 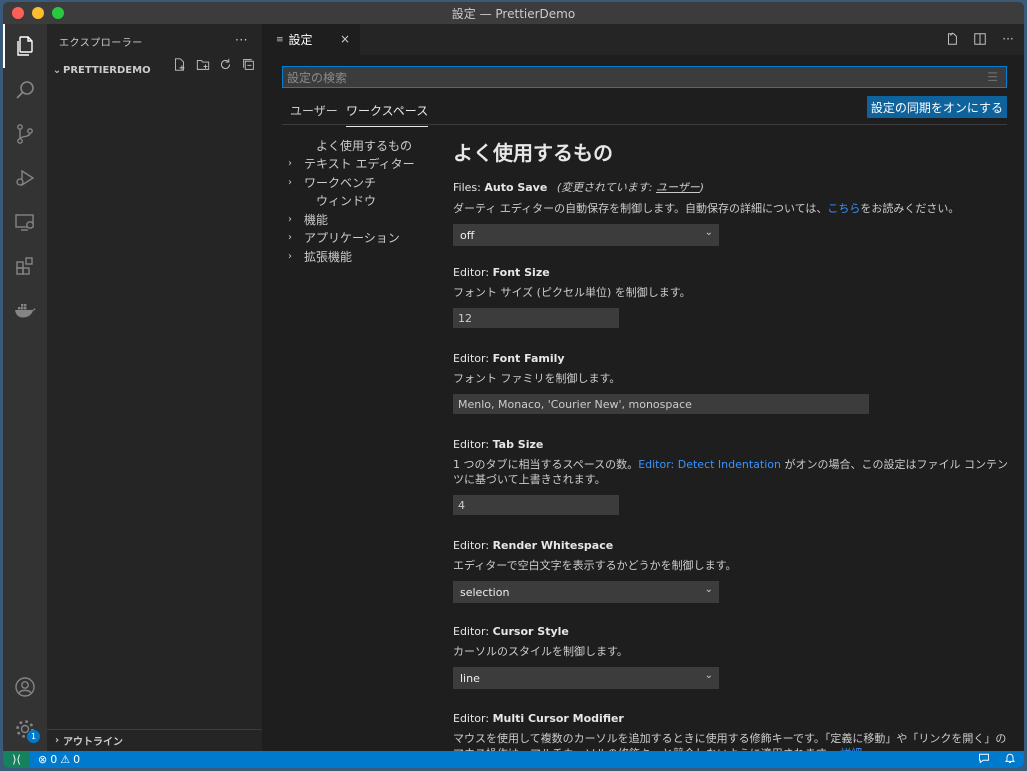 I want to click on refresh-explorer-button, so click(x=225, y=64).